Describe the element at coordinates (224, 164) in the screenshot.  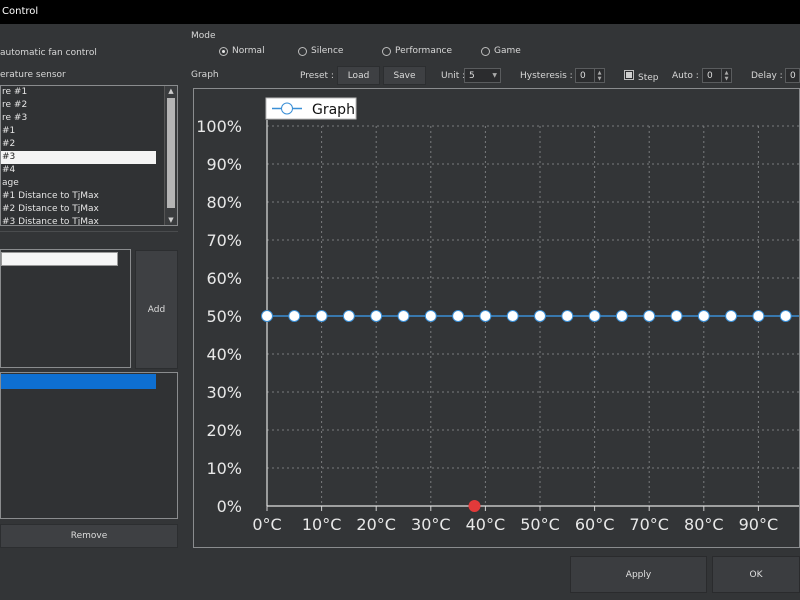
I see `y-tick-label: 90%` at that location.